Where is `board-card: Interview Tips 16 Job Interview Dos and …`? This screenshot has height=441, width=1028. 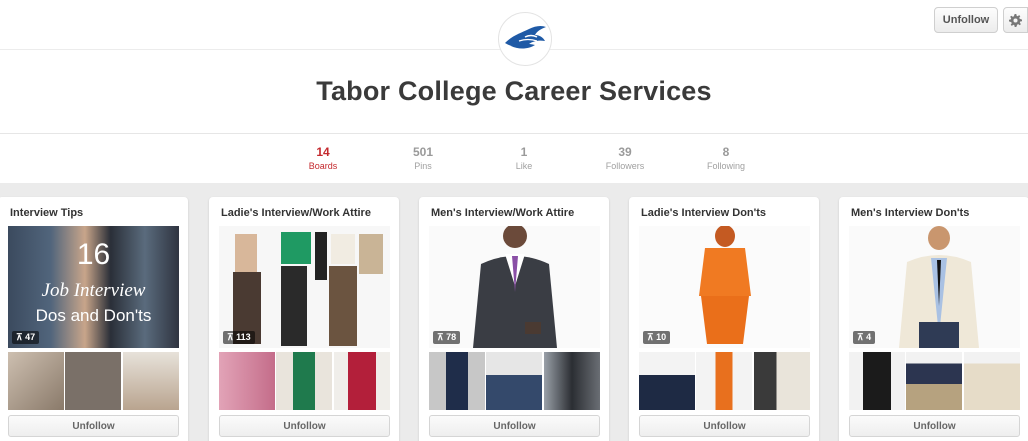
board-card: Interview Tips 16 Job Interview Dos and … is located at coordinates (94, 319).